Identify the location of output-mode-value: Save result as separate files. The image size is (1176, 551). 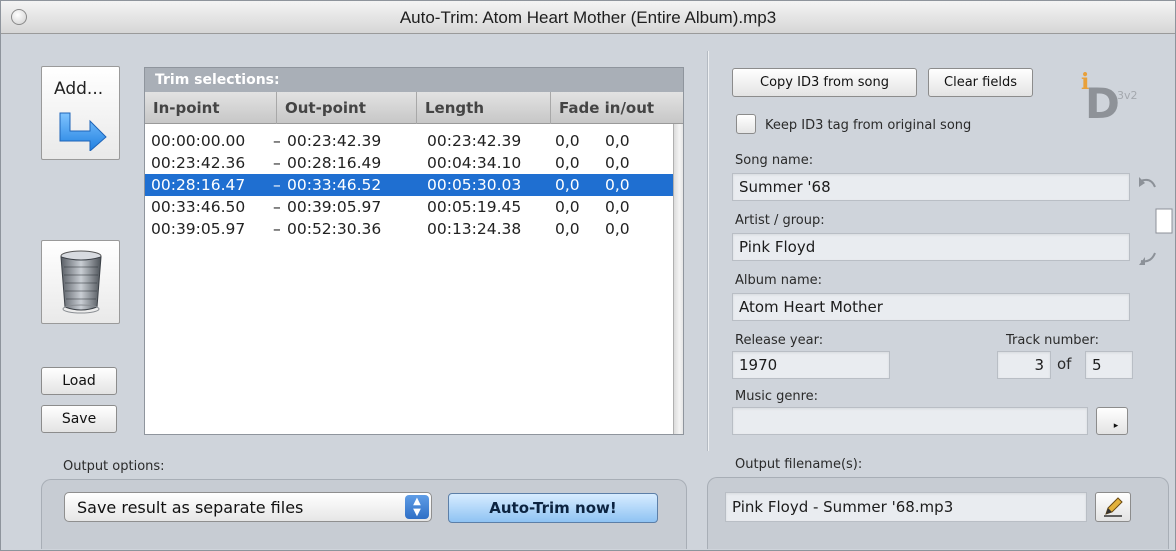
(190, 507).